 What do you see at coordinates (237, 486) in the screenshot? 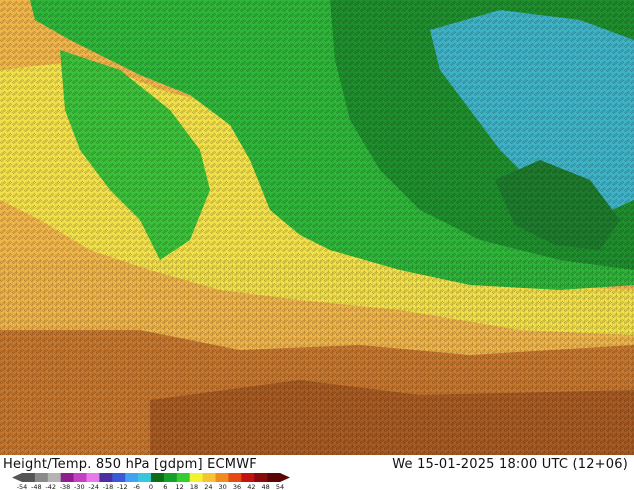
I see `legend-tick-label: 36` at bounding box center [237, 486].